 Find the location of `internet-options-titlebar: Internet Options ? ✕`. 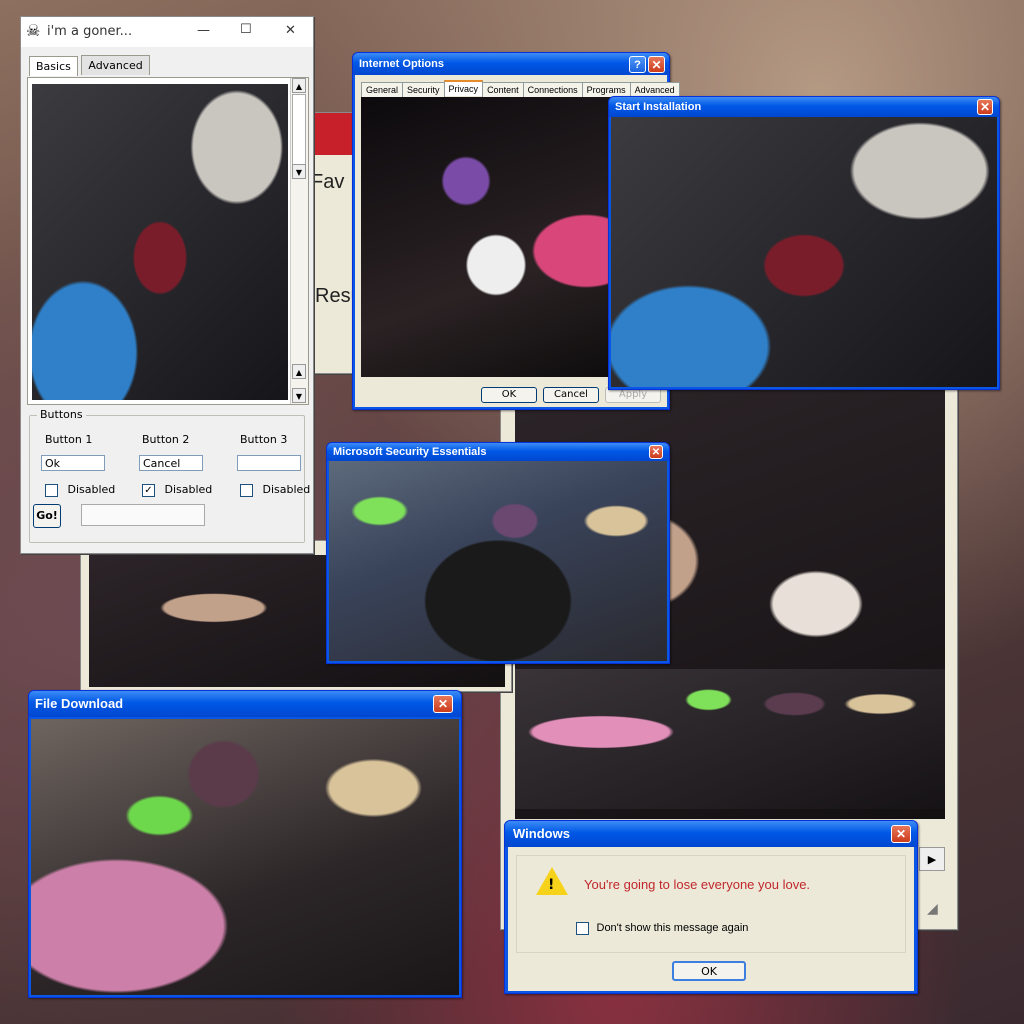

internet-options-titlebar: Internet Options ? ✕ is located at coordinates (511, 64).